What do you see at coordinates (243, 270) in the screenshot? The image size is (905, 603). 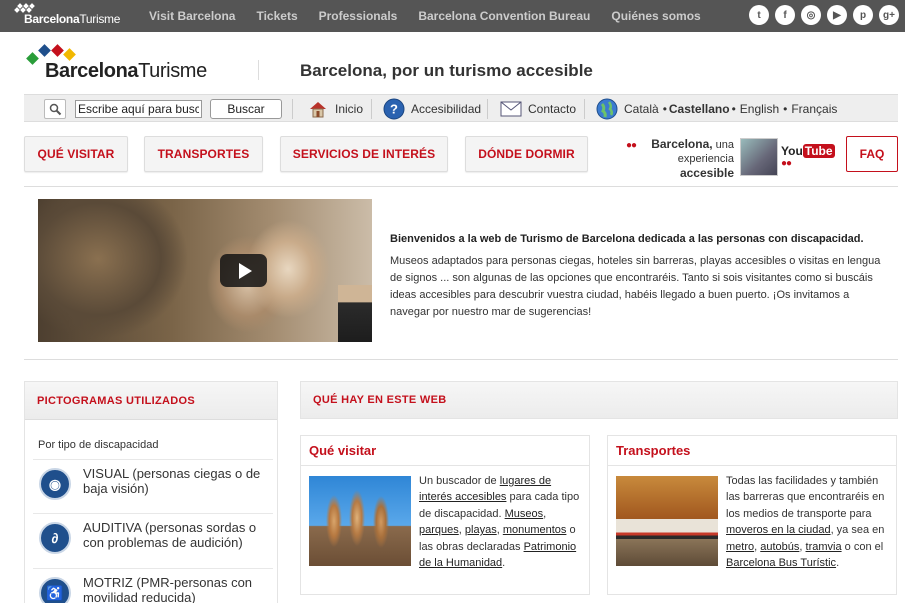 I see `play-icon` at bounding box center [243, 270].